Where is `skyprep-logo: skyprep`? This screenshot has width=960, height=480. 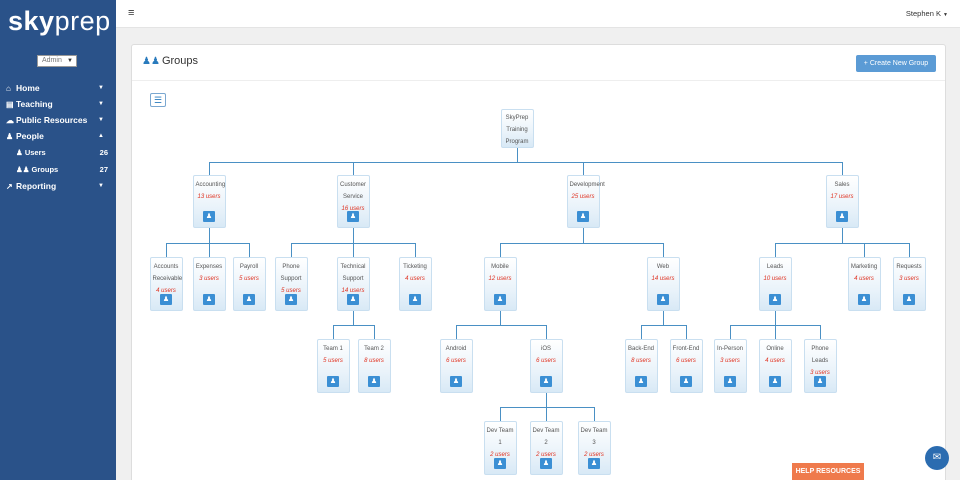
skyprep-logo: skyprep is located at coordinates (59, 21).